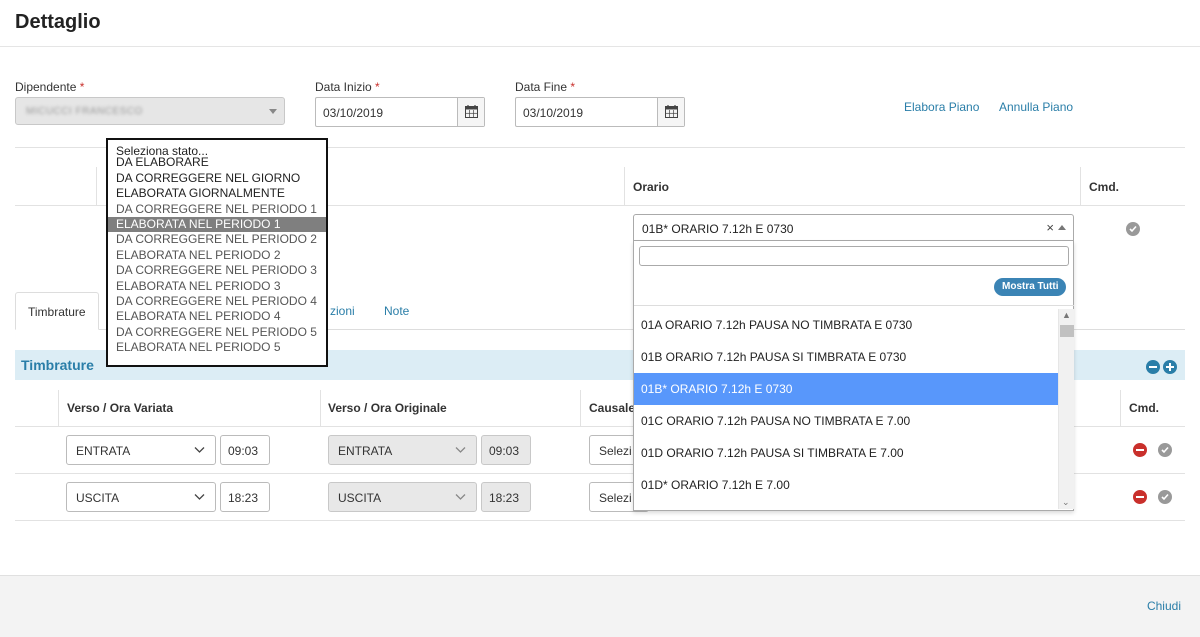  Describe the element at coordinates (941, 107) in the screenshot. I see `elabora-piano-link: Elabora Piano` at that location.